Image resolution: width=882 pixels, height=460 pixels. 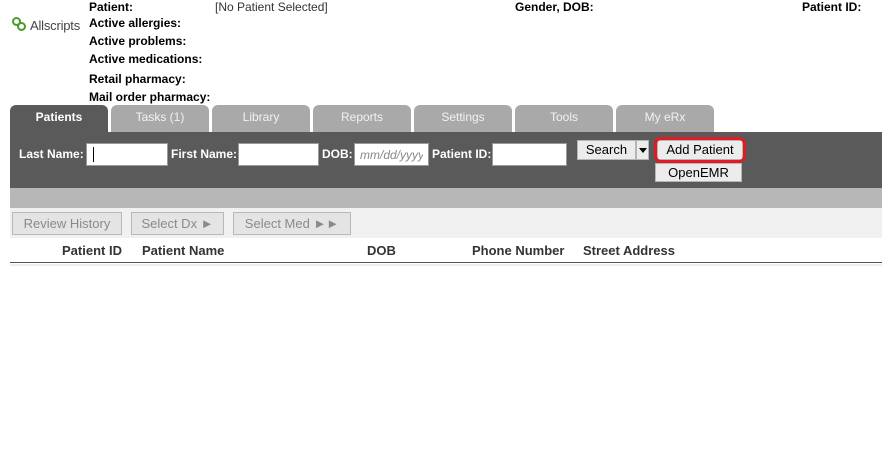 I want to click on allscripts-logo: Allscripts, so click(x=46, y=25).